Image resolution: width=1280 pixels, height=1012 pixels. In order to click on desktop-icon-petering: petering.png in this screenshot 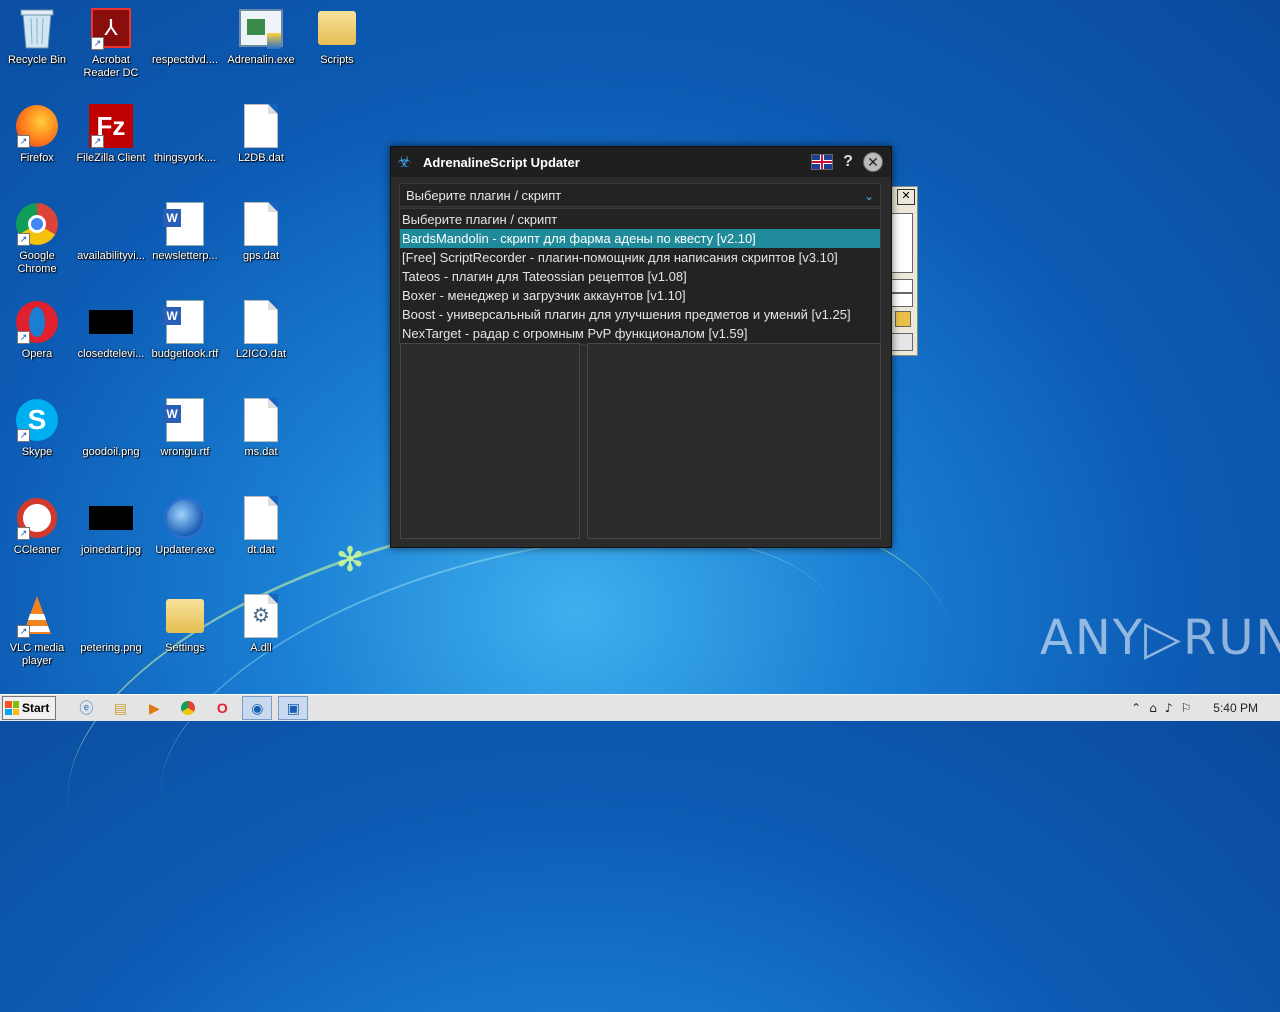, I will do `click(111, 624)`.